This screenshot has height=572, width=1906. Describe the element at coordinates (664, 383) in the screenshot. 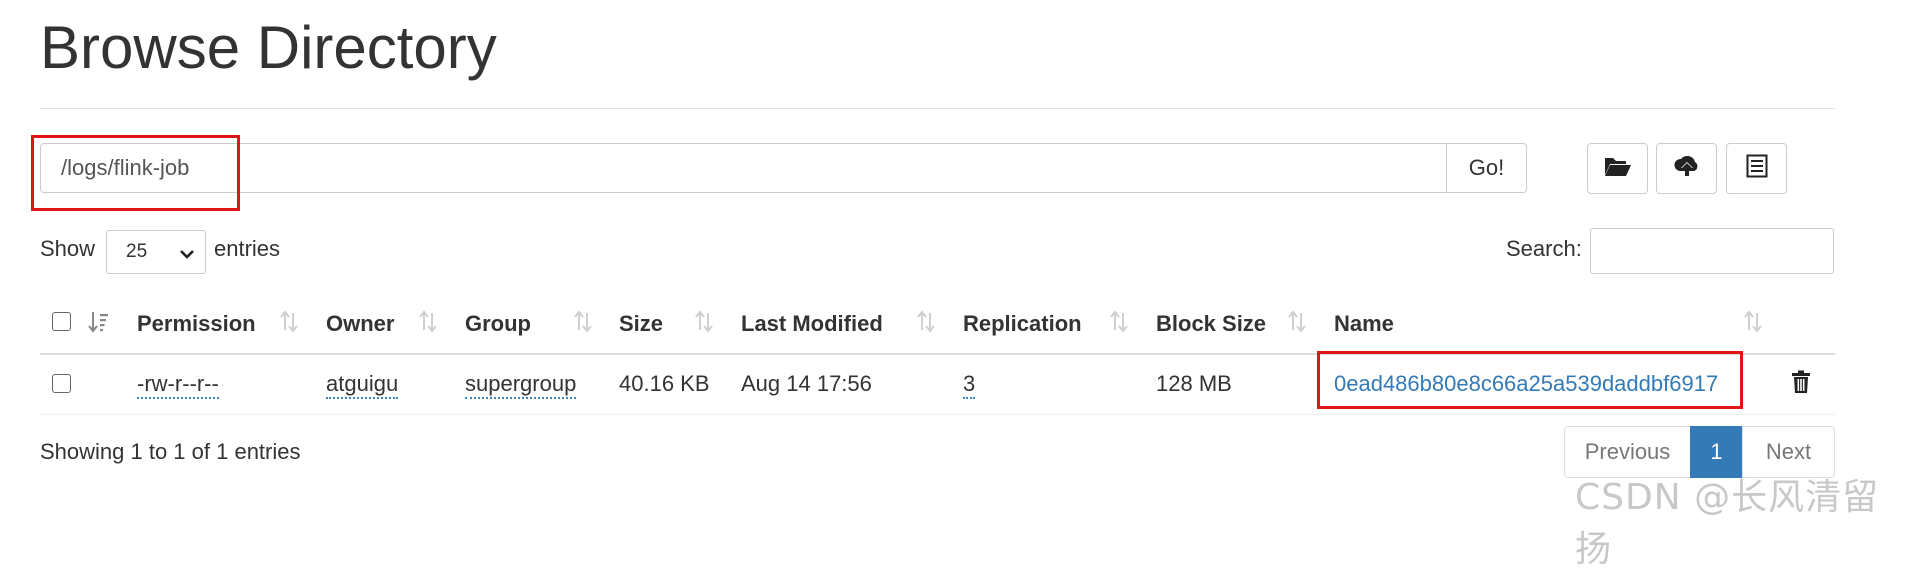

I see `cell-size: 40.16 KB` at that location.